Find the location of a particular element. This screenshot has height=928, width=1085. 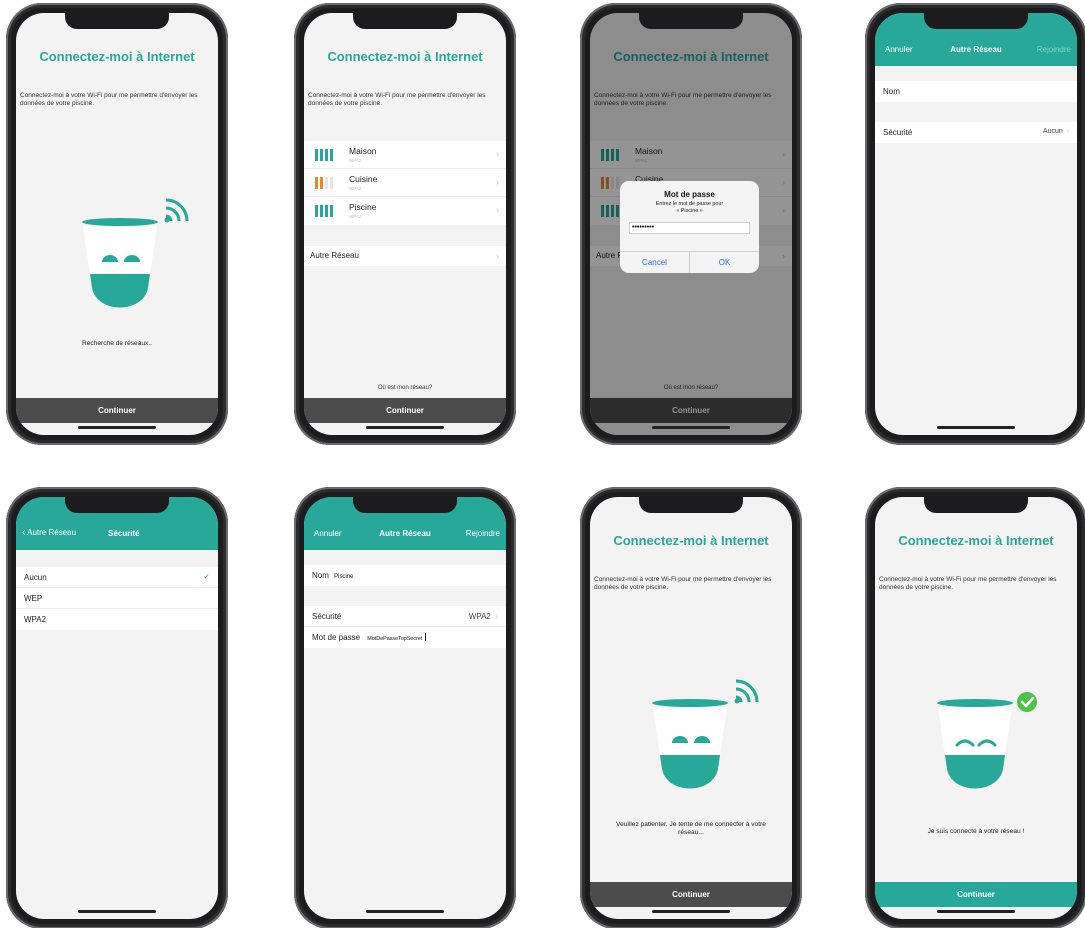

security-group: Sécurité Aucun › is located at coordinates (976, 132).